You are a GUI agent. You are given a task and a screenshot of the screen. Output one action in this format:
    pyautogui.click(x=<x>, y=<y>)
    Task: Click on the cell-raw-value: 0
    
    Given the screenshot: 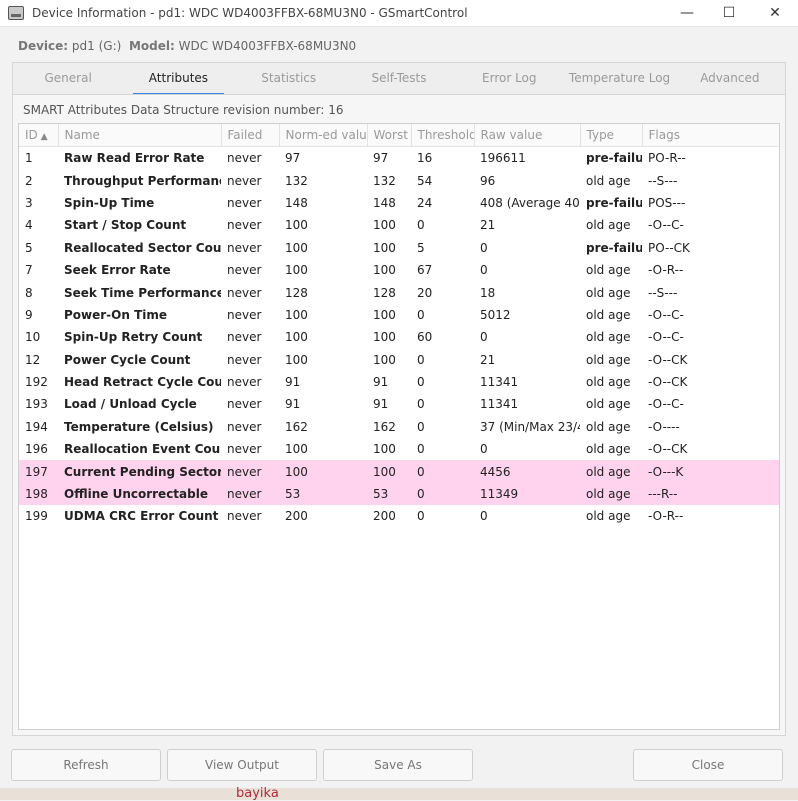 What is the action you would take?
    pyautogui.click(x=484, y=449)
    